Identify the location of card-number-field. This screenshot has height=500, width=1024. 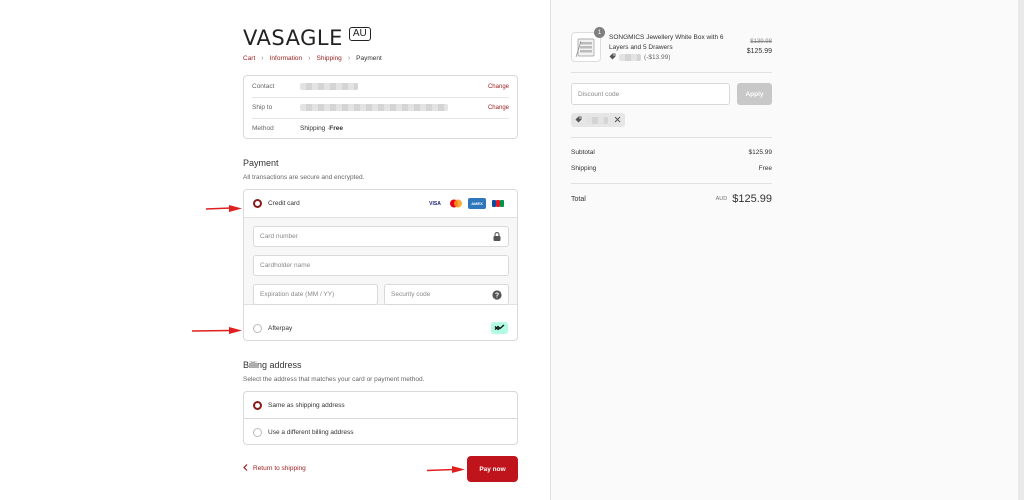
(381, 236).